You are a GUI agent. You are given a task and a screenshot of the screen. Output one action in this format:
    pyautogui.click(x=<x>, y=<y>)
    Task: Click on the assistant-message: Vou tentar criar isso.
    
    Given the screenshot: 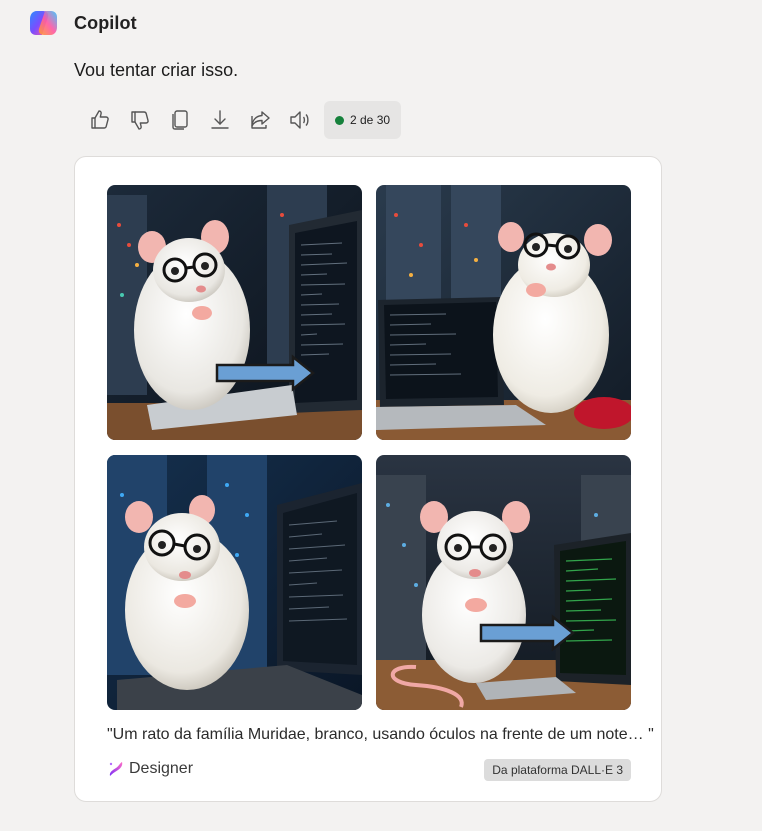 What is the action you would take?
    pyautogui.click(x=156, y=70)
    